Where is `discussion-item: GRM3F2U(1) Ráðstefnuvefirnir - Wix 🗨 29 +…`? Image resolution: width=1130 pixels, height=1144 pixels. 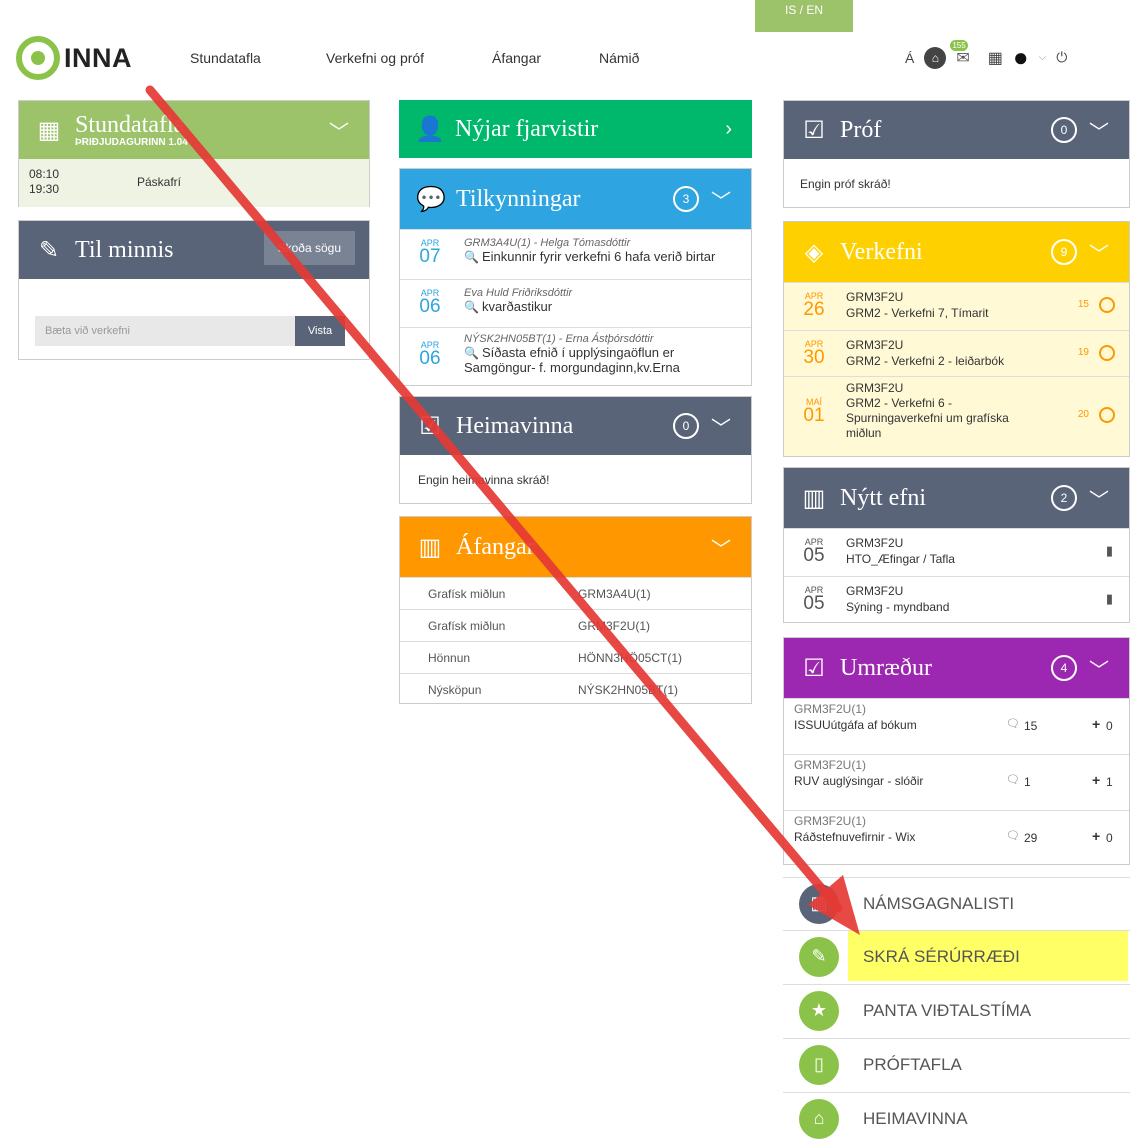 discussion-item: GRM3F2U(1) Ráðstefnuvefirnir - Wix 🗨 29 +… is located at coordinates (956, 838).